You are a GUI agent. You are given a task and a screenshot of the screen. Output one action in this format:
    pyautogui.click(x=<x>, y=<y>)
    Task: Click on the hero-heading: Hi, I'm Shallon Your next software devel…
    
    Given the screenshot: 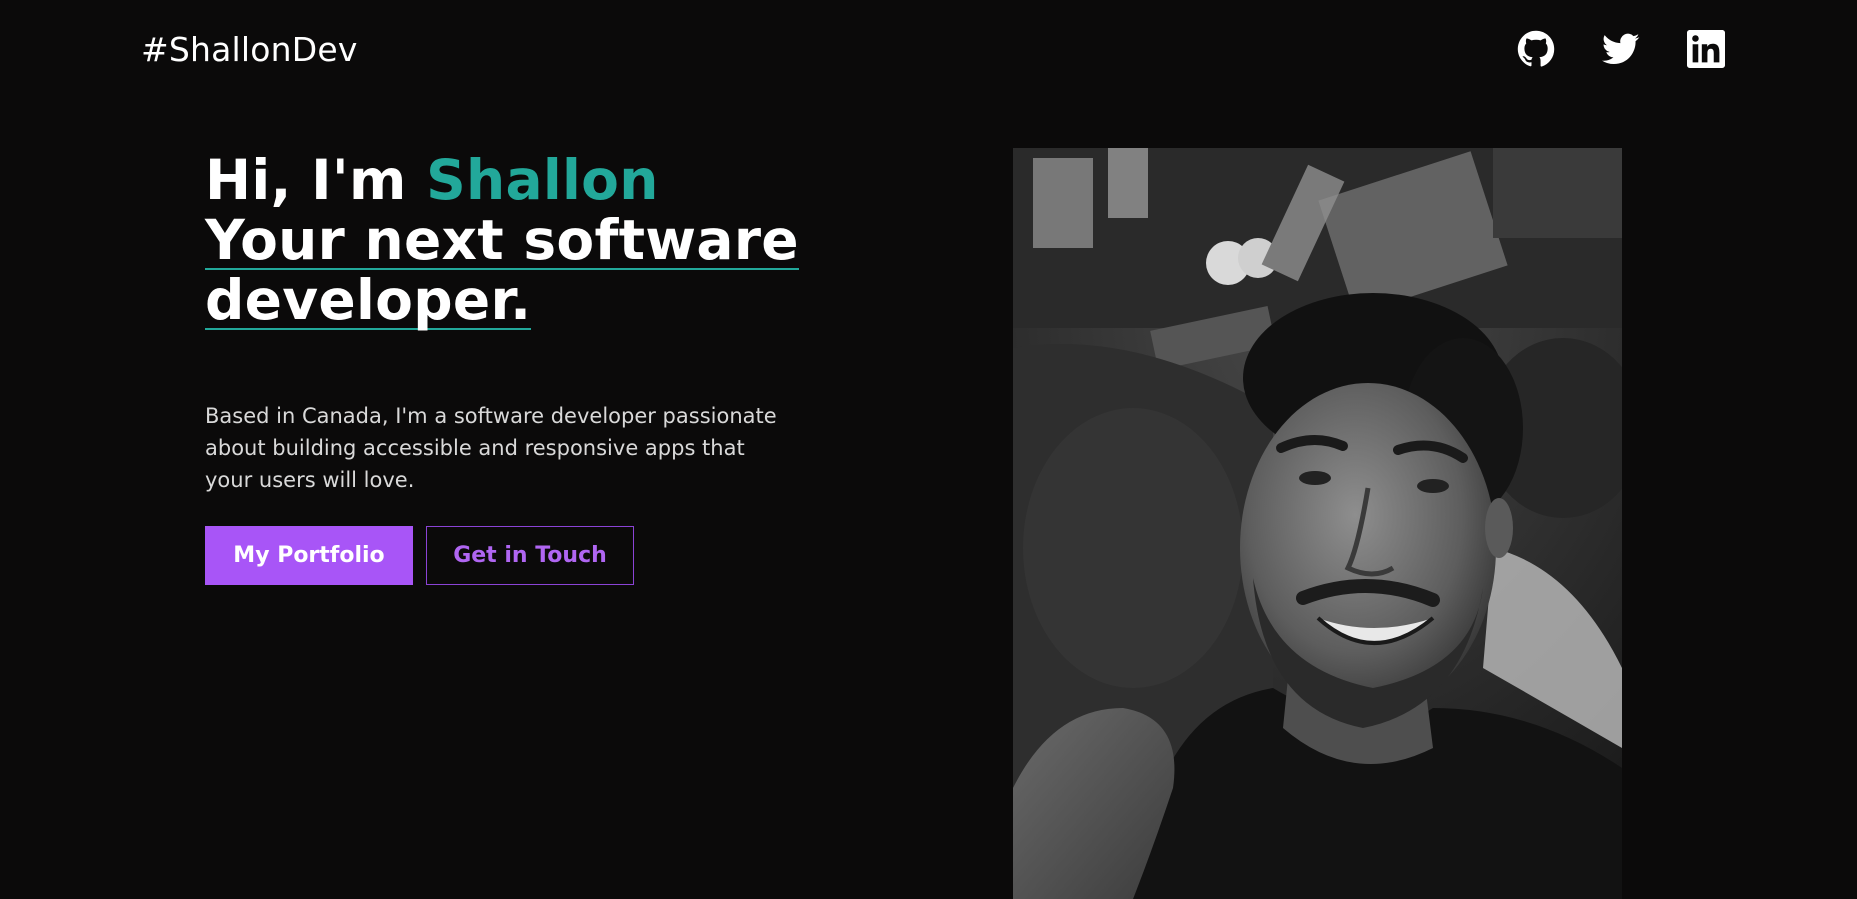 What is the action you would take?
    pyautogui.click(x=505, y=240)
    